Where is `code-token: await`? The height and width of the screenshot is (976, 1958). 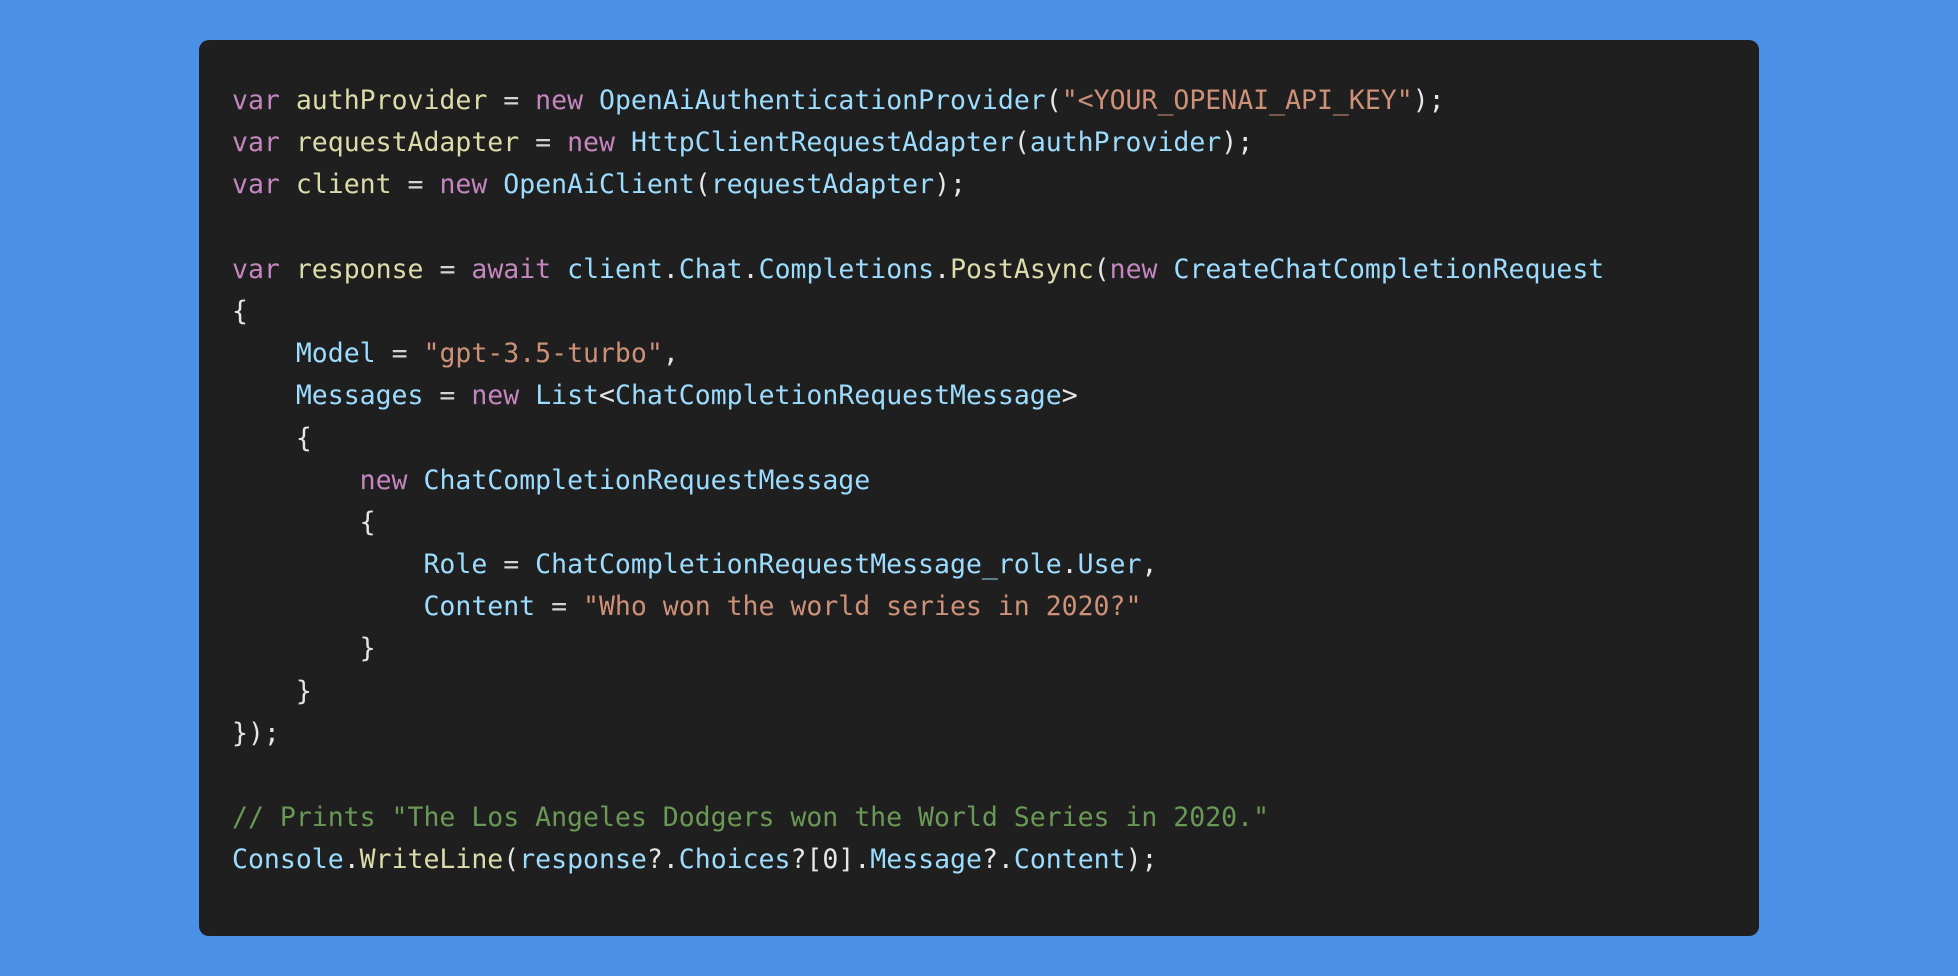 code-token: await is located at coordinates (511, 269).